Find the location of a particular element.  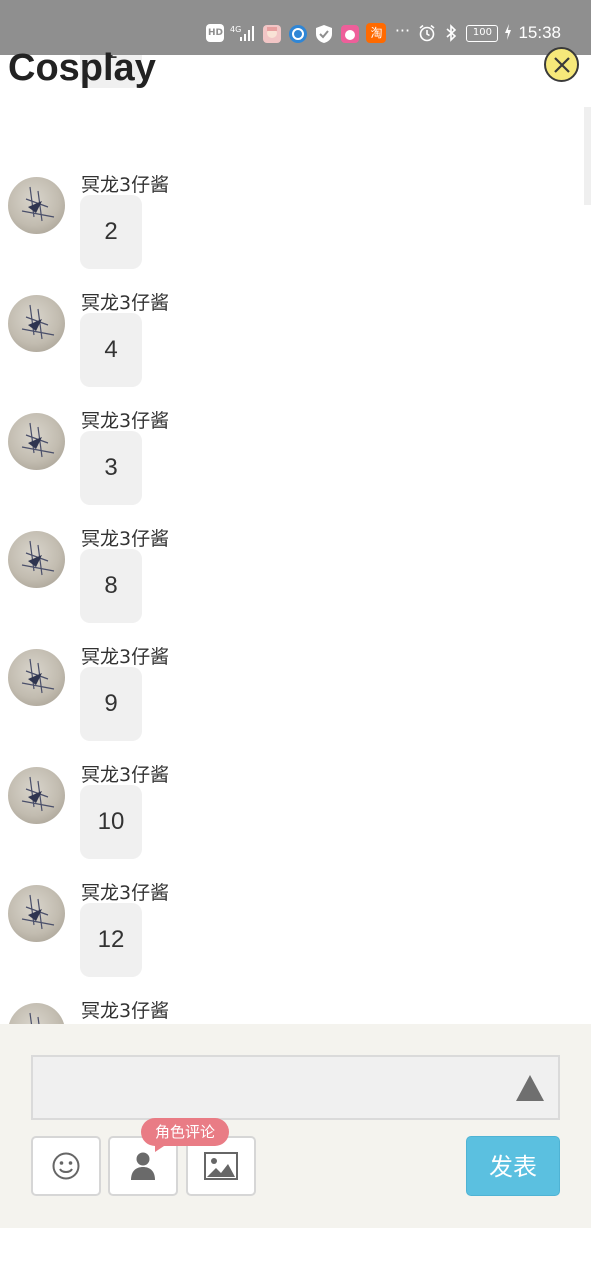

message-bubble: 3 is located at coordinates (111, 468).